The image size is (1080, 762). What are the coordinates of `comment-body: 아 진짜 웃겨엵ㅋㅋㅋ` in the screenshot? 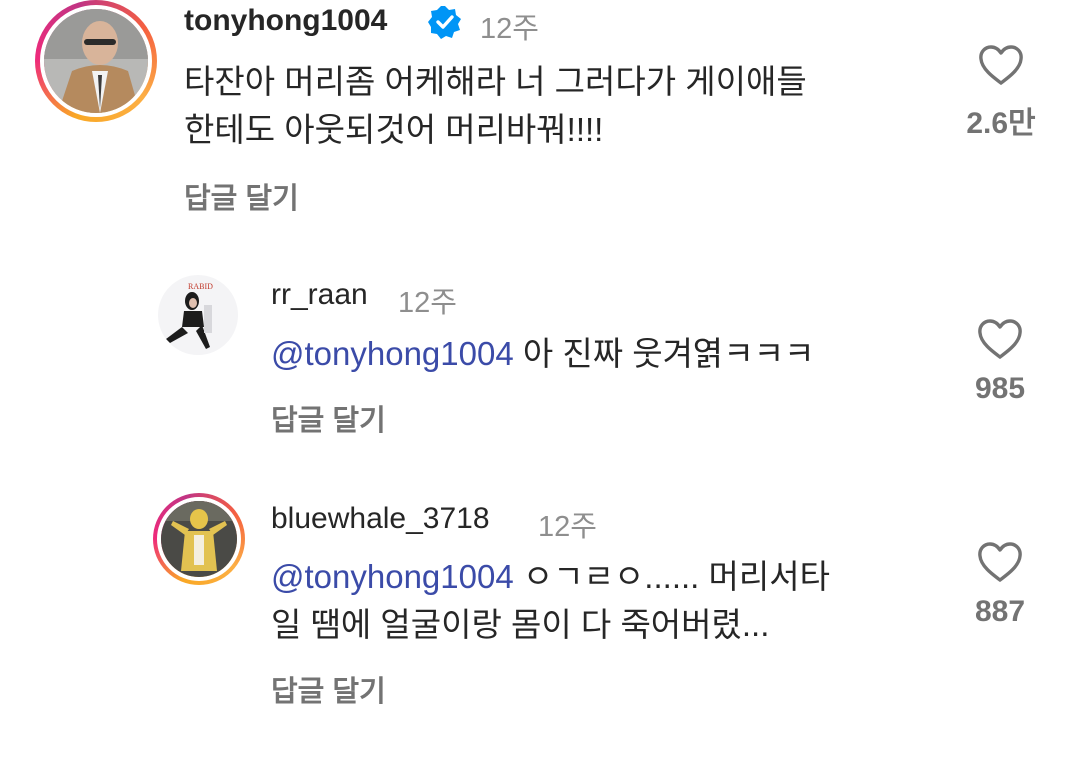 It's located at (664, 353).